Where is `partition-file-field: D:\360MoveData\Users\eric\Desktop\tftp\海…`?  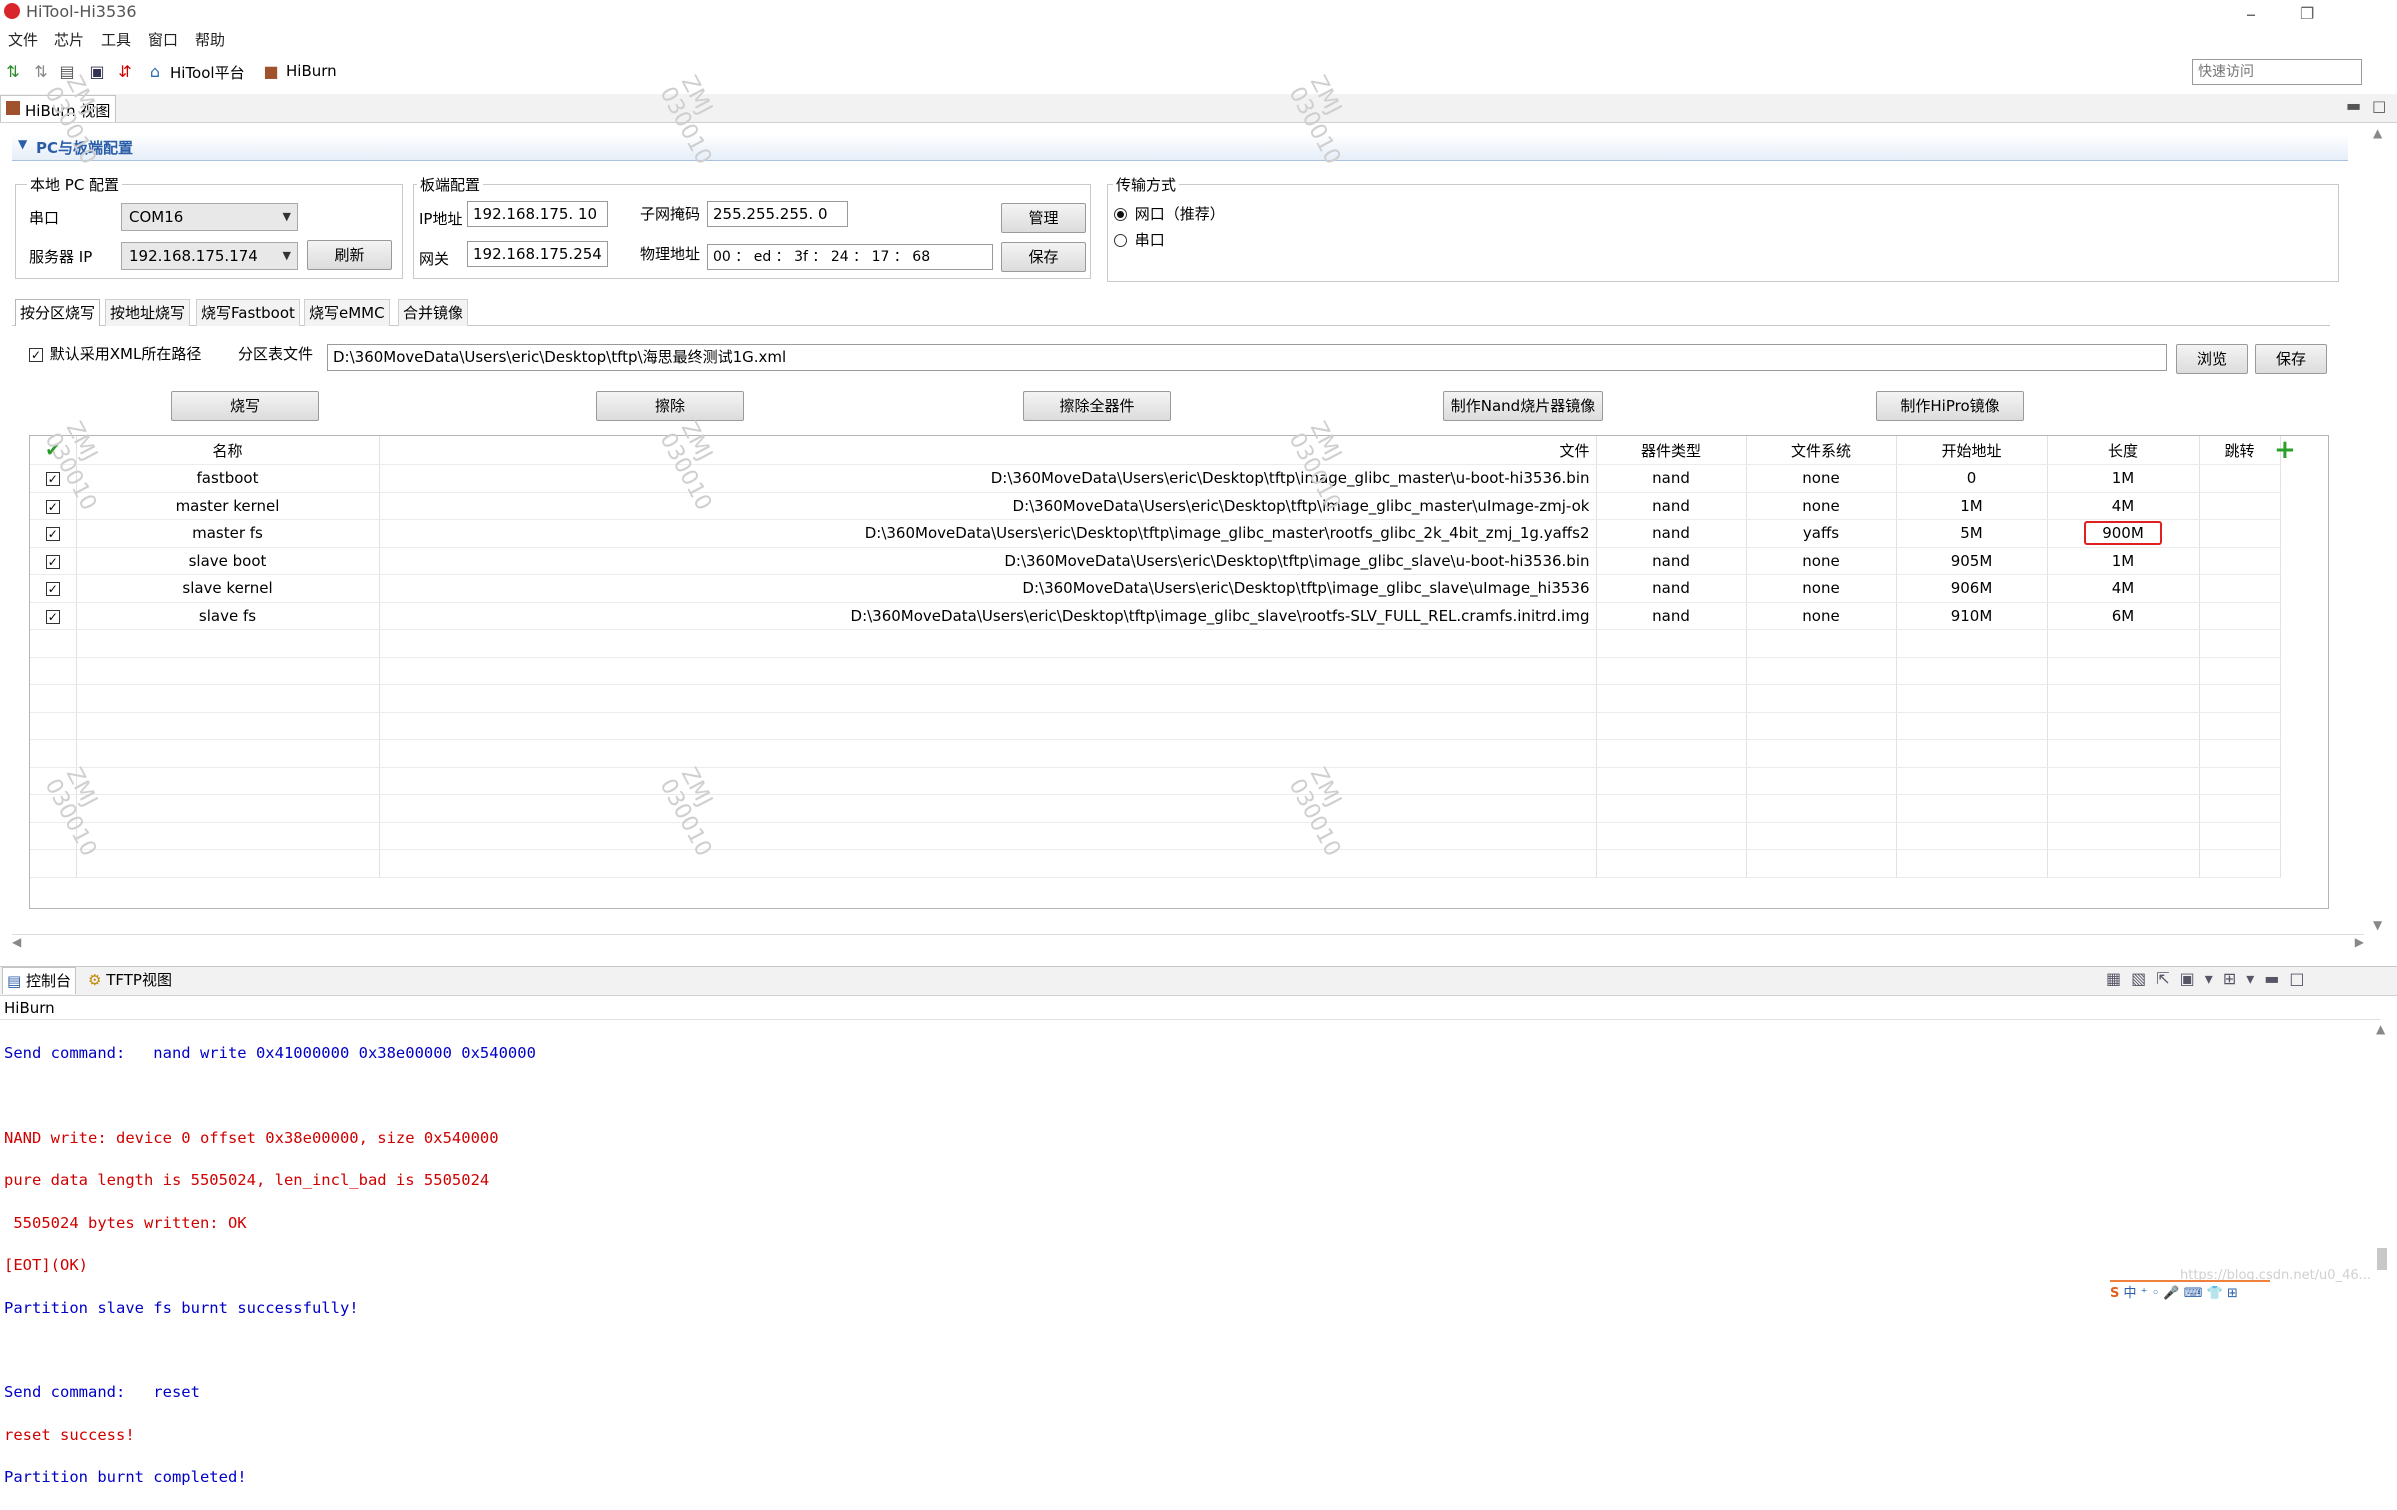 partition-file-field: D:\360MoveData\Users\eric\Desktop\tftp\海… is located at coordinates (1247, 357).